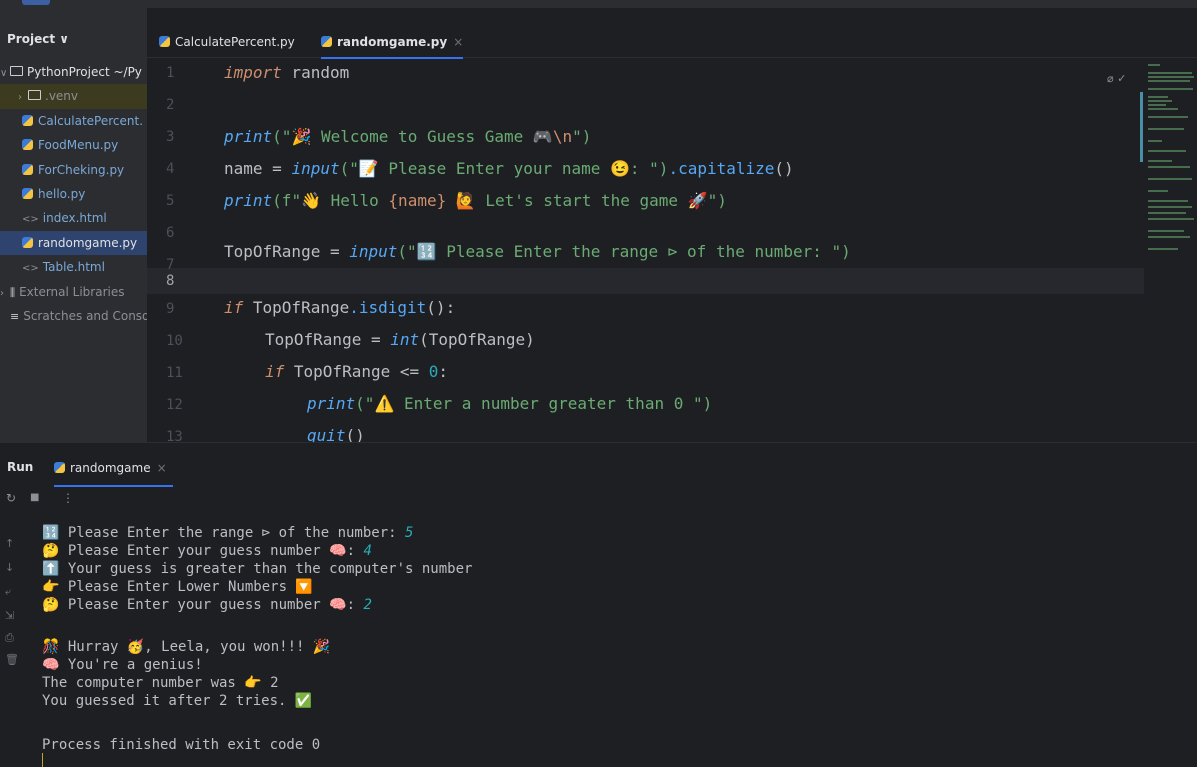  I want to click on fstring-expression: {name}, so click(417, 200).